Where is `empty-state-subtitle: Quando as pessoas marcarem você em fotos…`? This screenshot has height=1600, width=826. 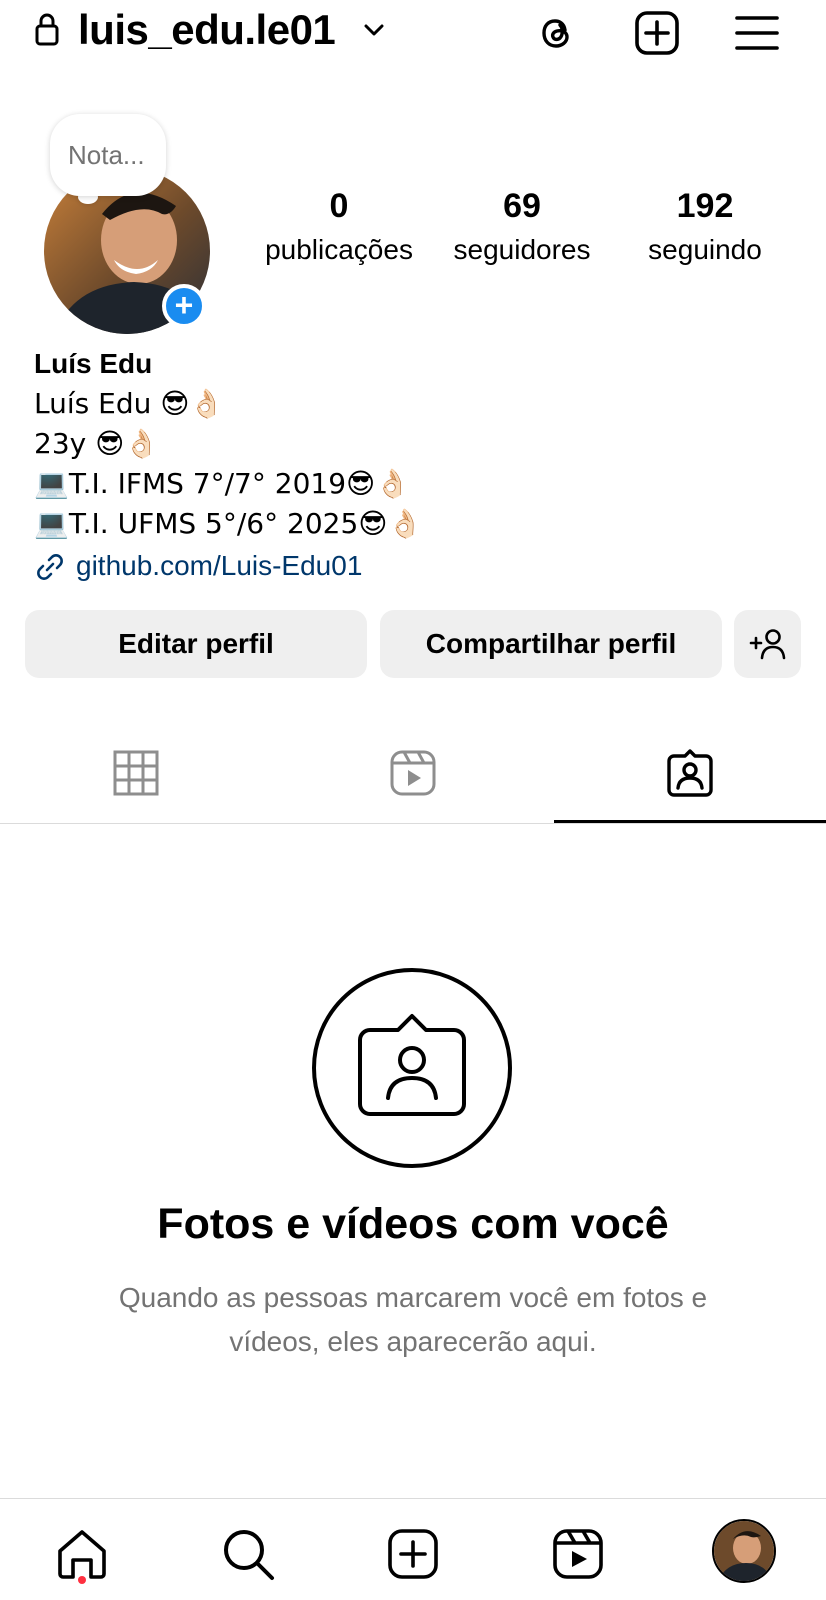
empty-state-subtitle: Quando as pessoas marcarem você em fotos… is located at coordinates (413, 1319).